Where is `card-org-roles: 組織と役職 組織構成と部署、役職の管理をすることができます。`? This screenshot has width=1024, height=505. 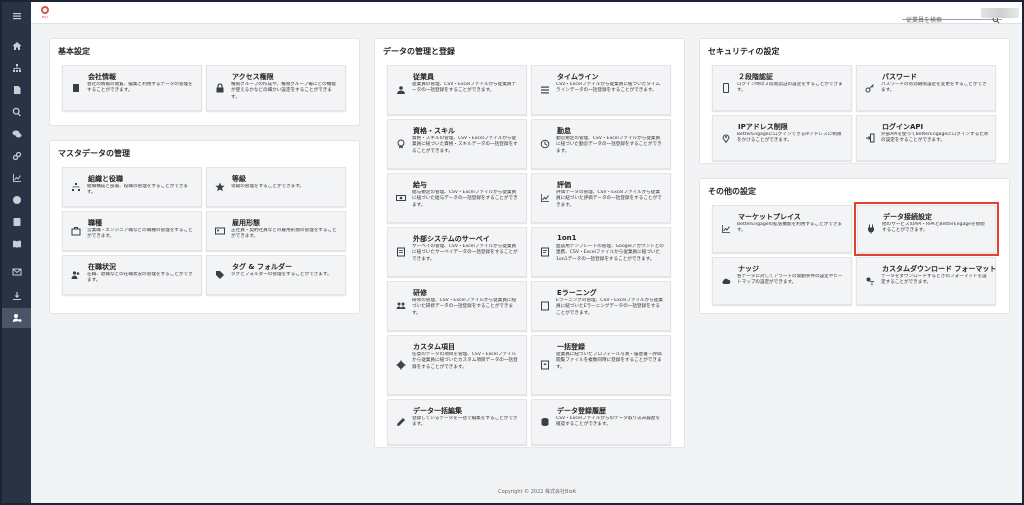 card-org-roles: 組織と役職 組織構成と部署、役職の管理をすることができます。 is located at coordinates (132, 187).